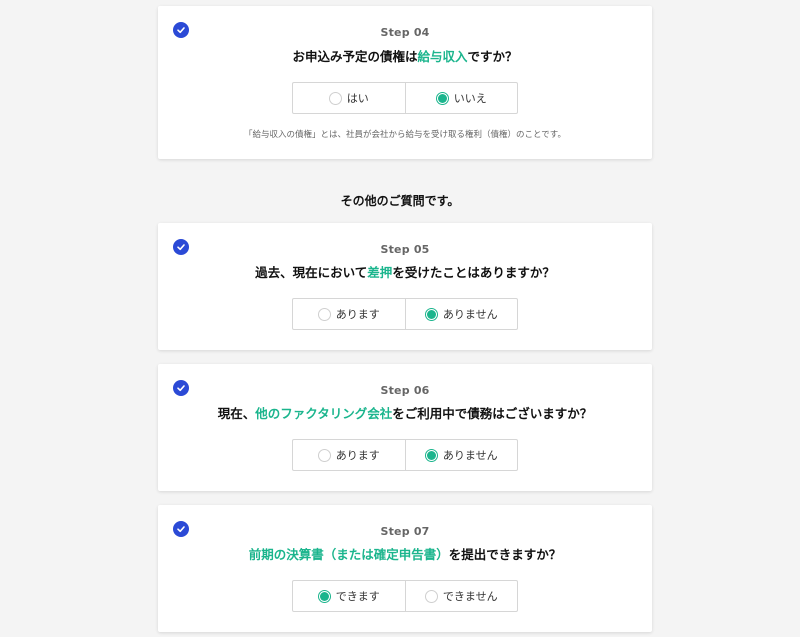  Describe the element at coordinates (405, 390) in the screenshot. I see `step-label: Step 06` at that location.